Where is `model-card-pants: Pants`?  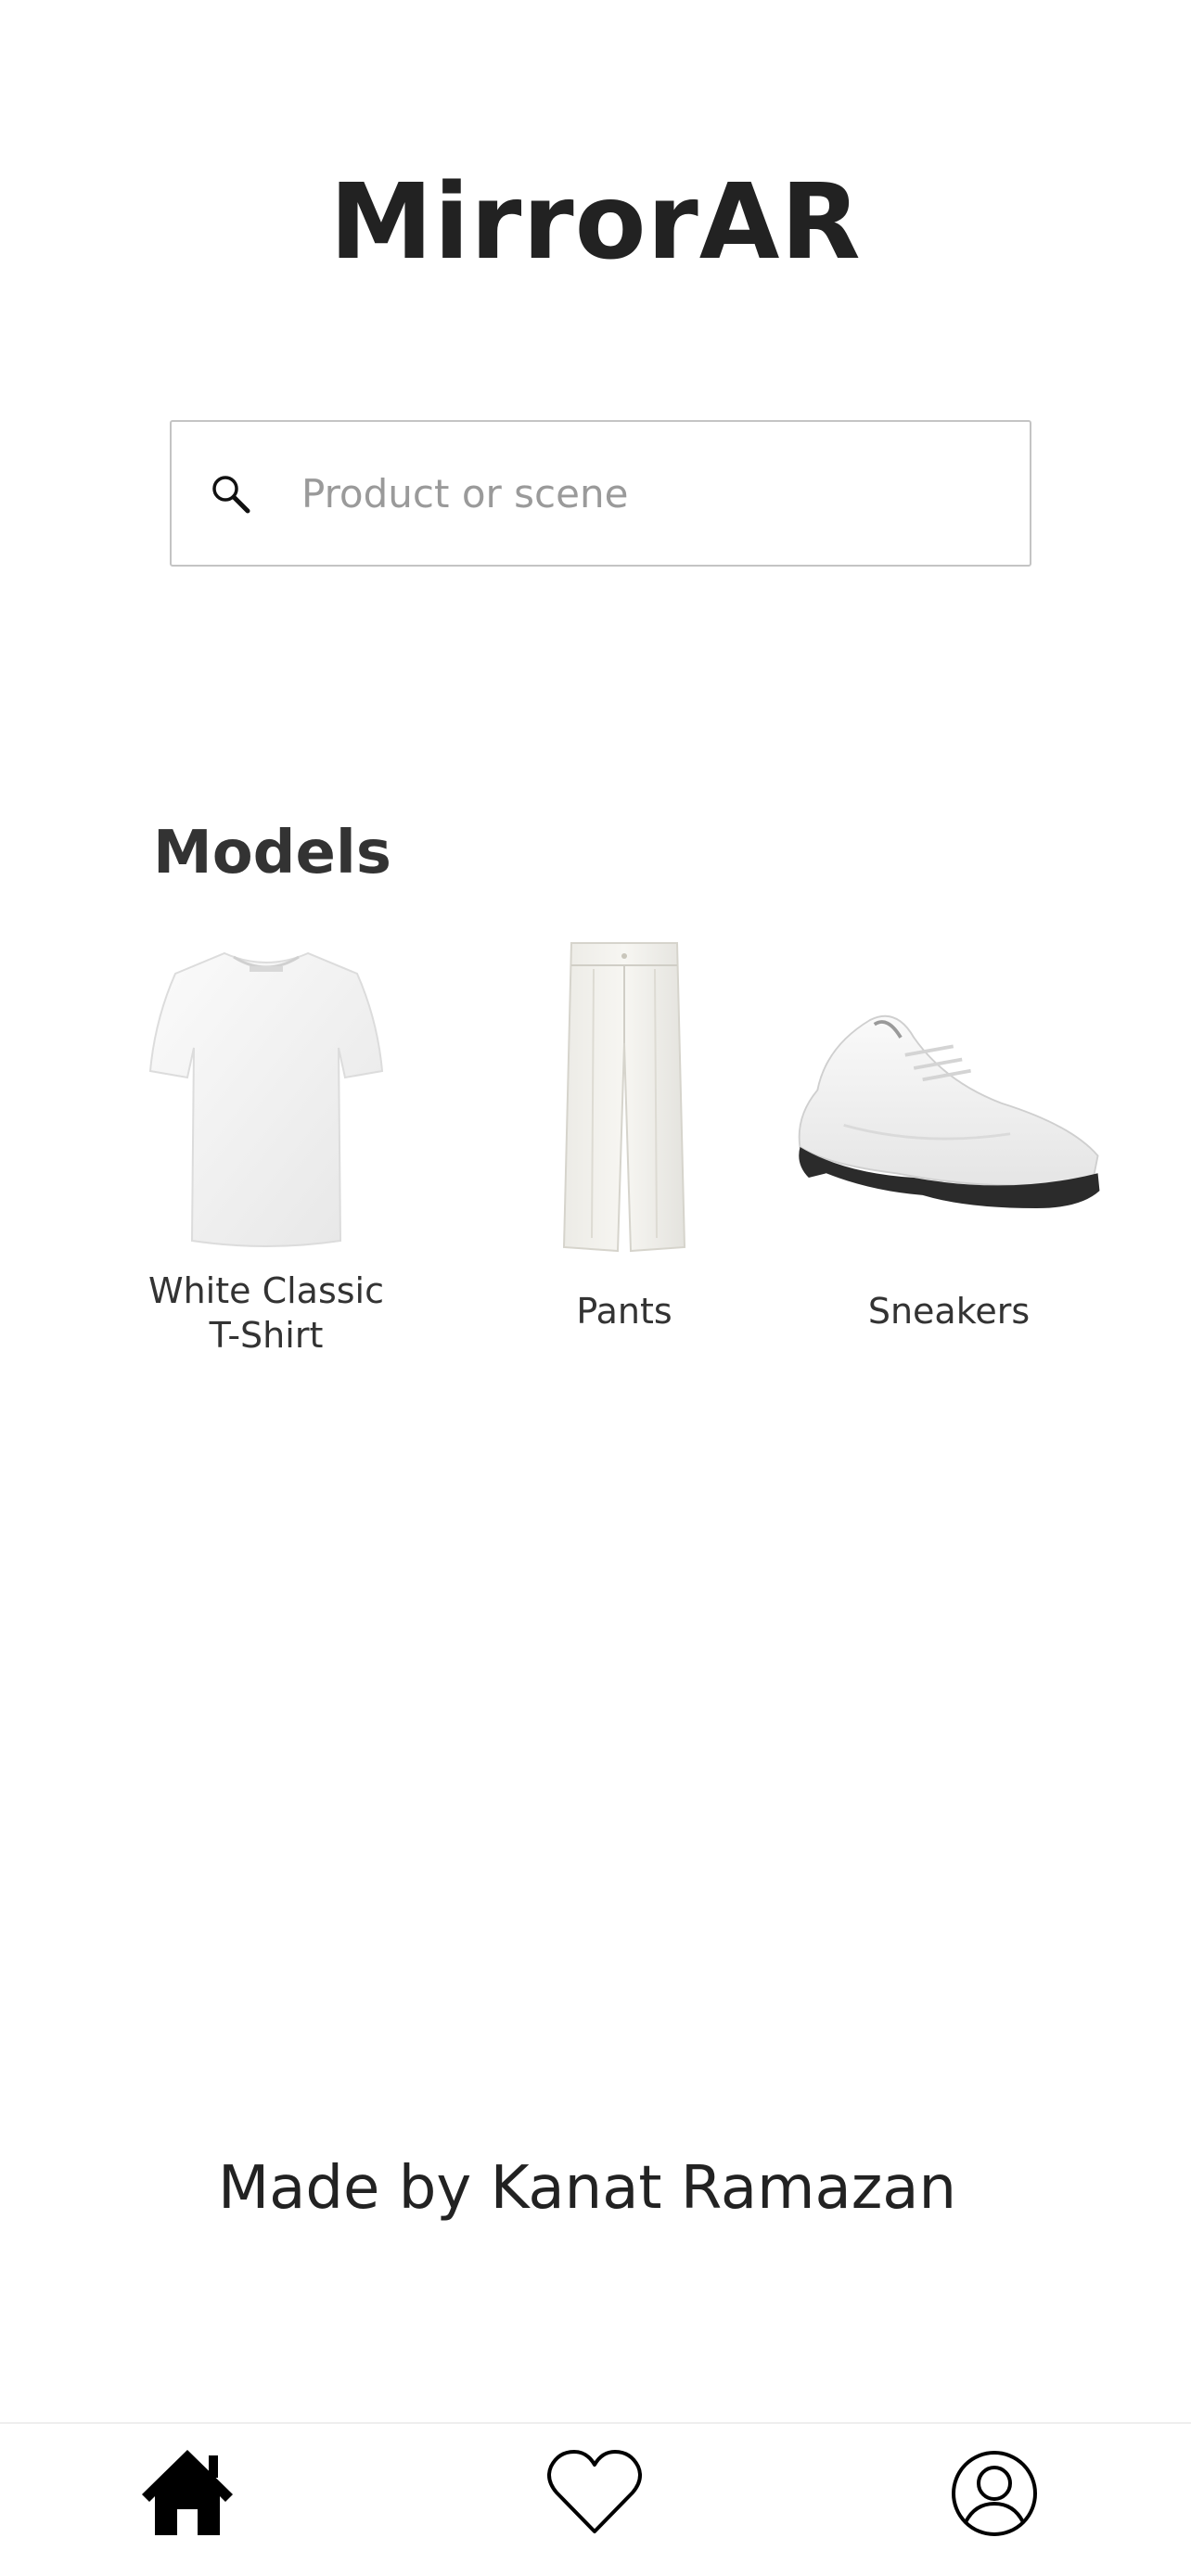
model-card-pants: Pants is located at coordinates (624, 1135).